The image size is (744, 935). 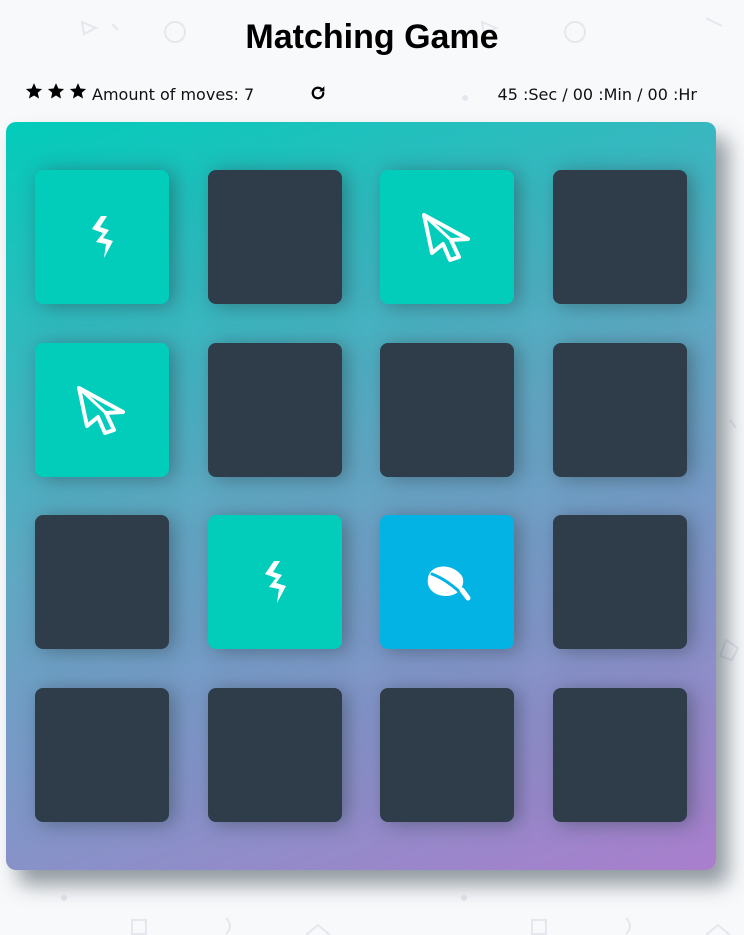 I want to click on timer-seconds: 45, so click(x=507, y=94).